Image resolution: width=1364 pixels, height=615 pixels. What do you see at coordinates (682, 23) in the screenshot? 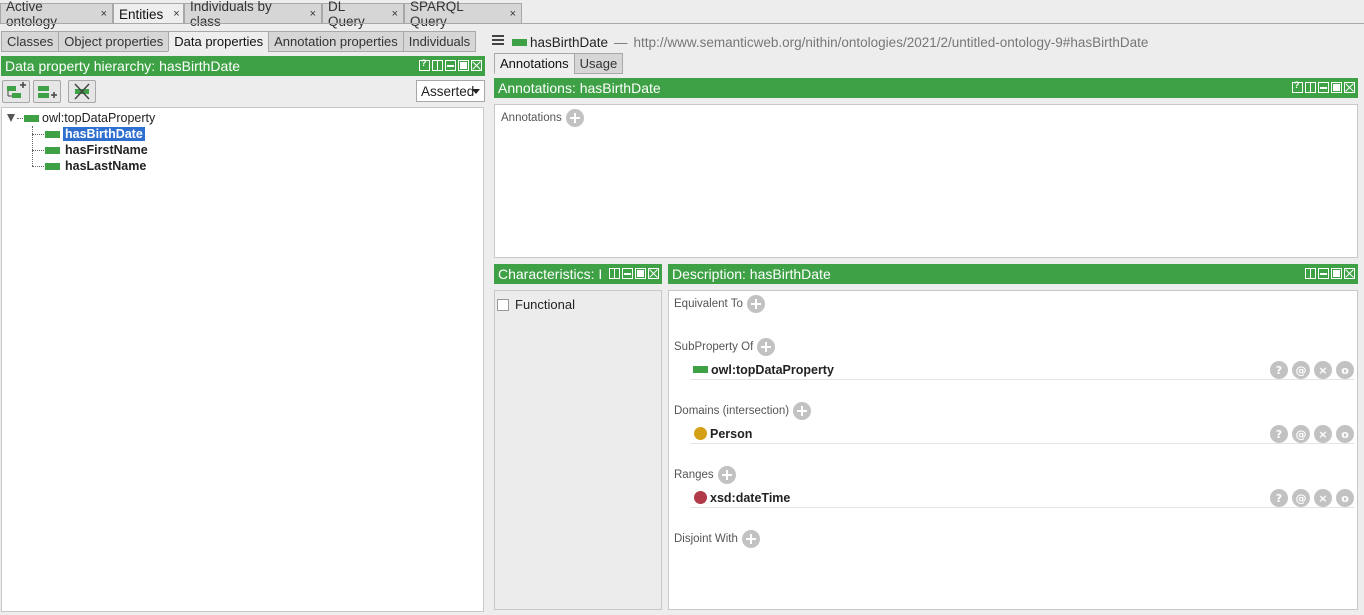
I see `tab-divider` at bounding box center [682, 23].